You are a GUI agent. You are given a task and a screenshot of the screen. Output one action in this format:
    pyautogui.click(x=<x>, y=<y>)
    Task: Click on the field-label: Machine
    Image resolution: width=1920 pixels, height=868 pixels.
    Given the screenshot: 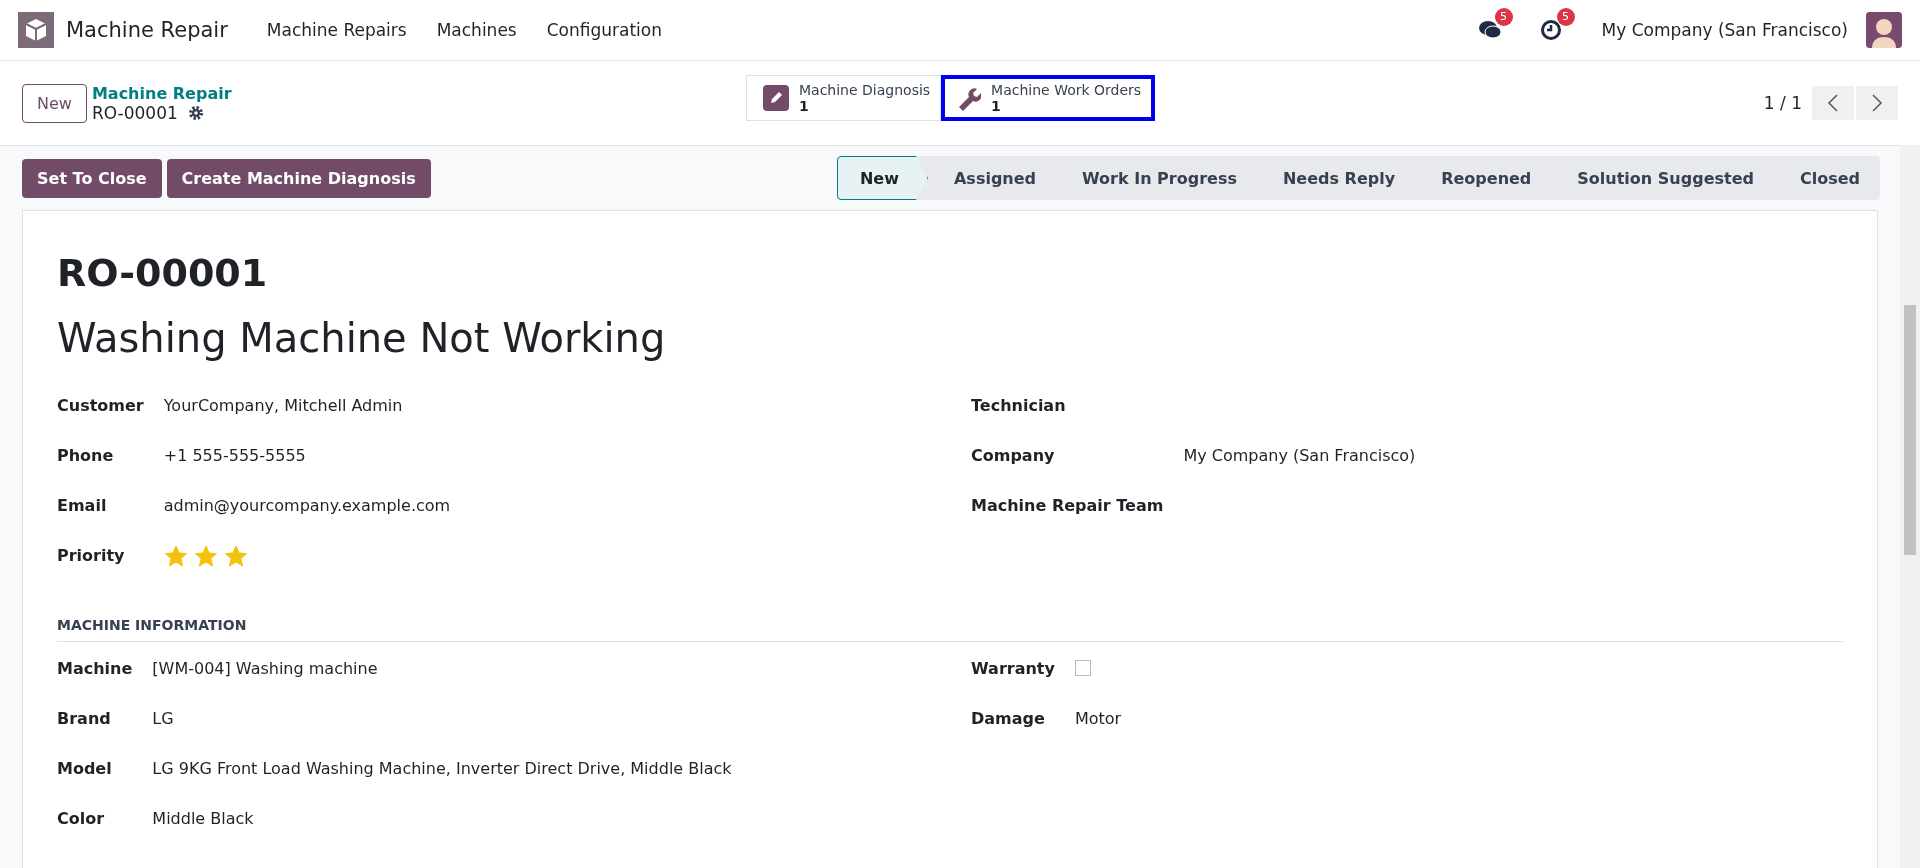 What is the action you would take?
    pyautogui.click(x=95, y=669)
    